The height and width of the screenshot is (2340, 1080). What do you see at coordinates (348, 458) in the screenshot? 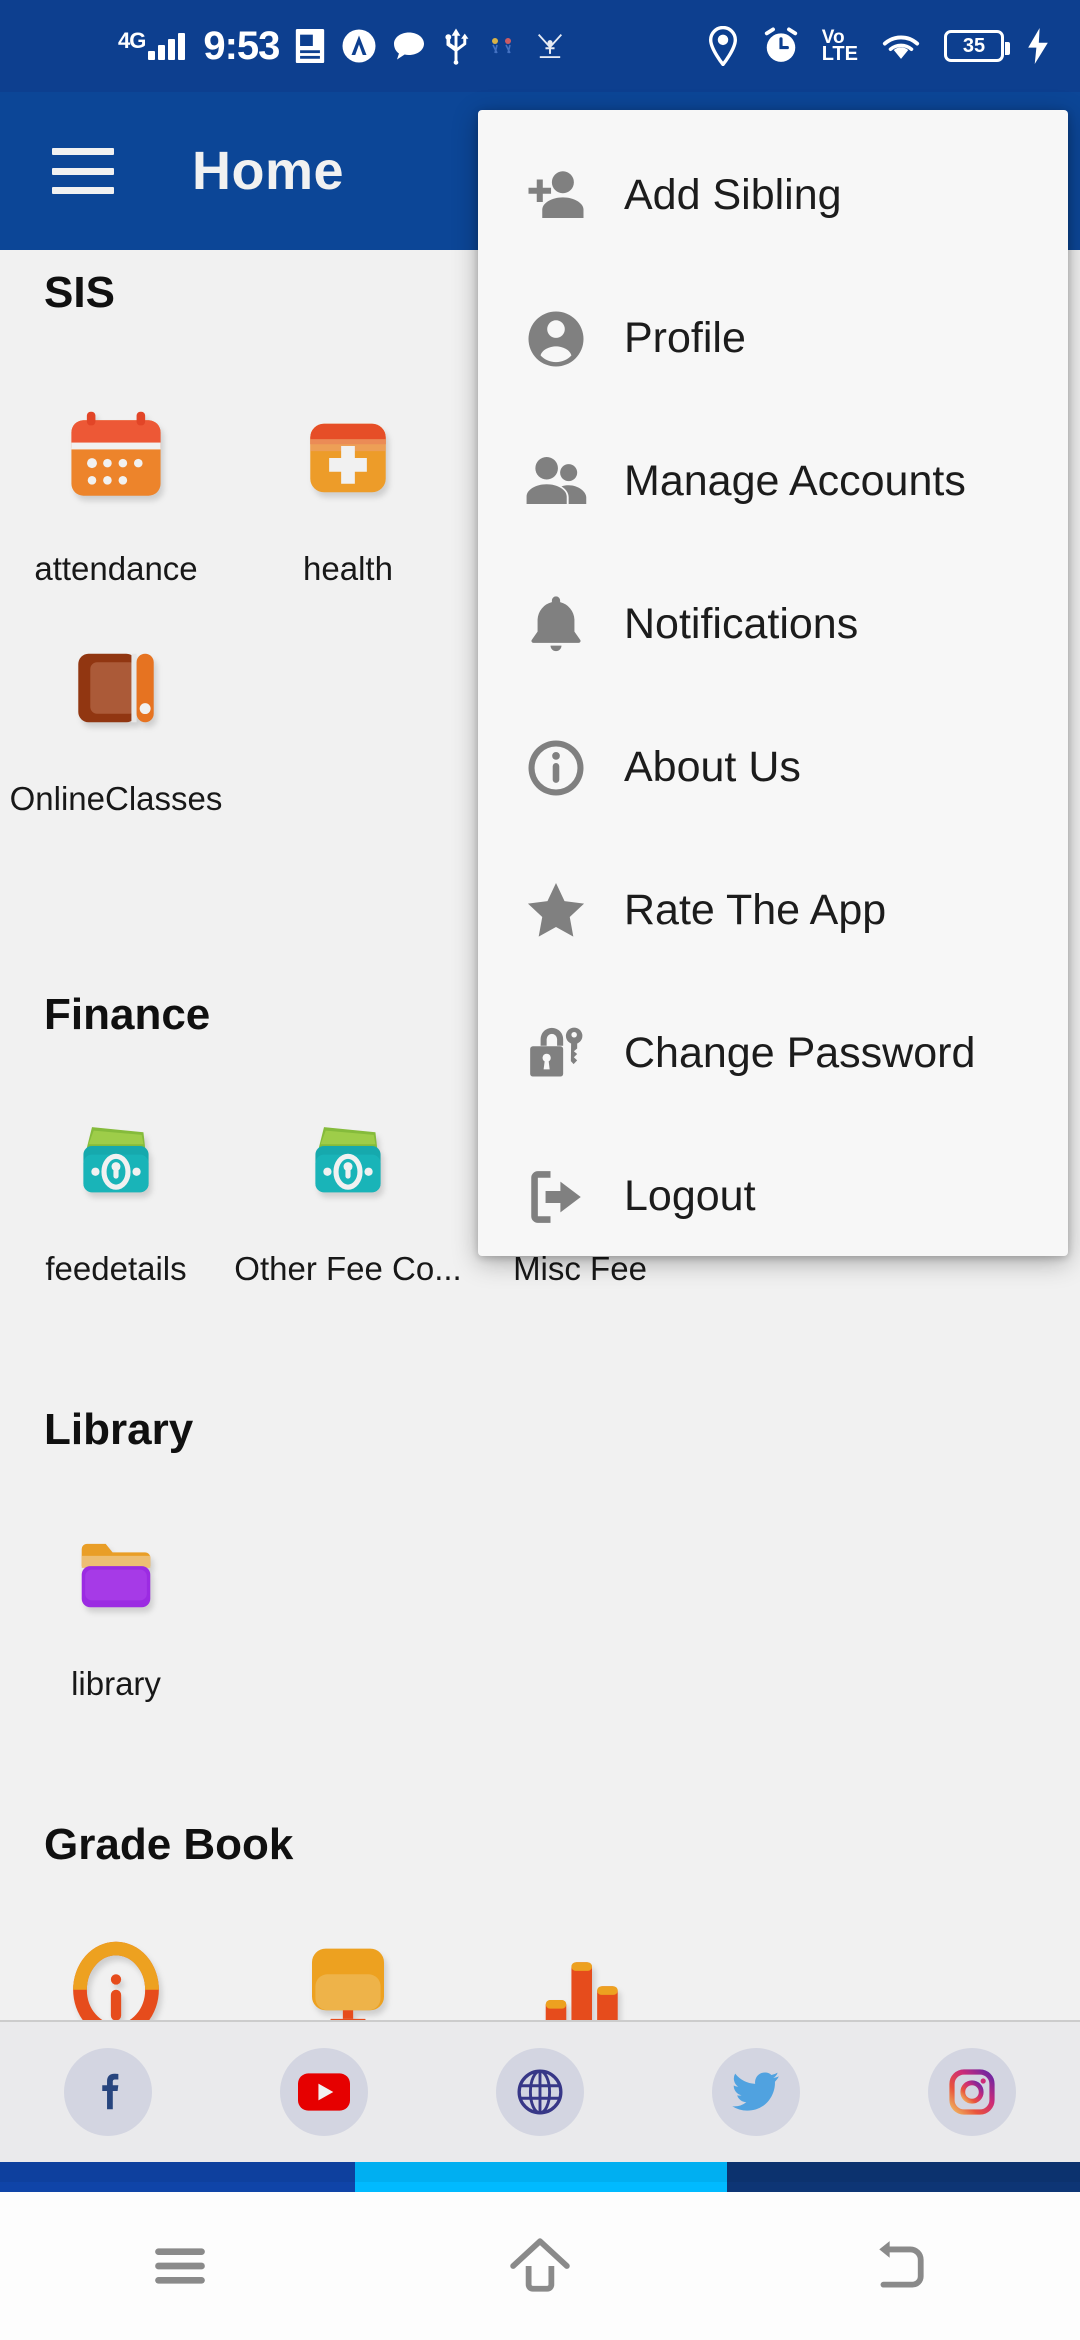
I see `first-aid-kit-icon` at bounding box center [348, 458].